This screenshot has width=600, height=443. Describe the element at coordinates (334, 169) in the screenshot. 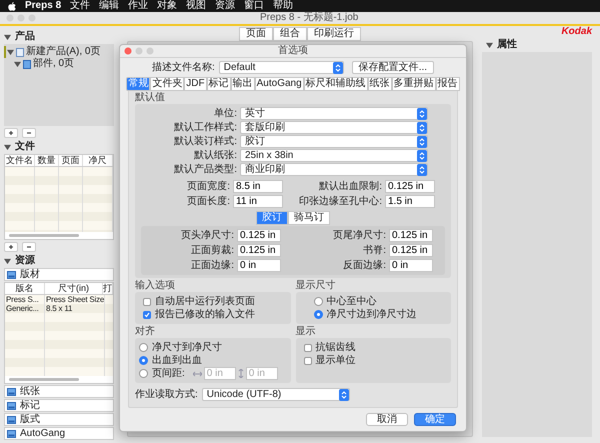

I see `dropdown: 商业印刷` at that location.